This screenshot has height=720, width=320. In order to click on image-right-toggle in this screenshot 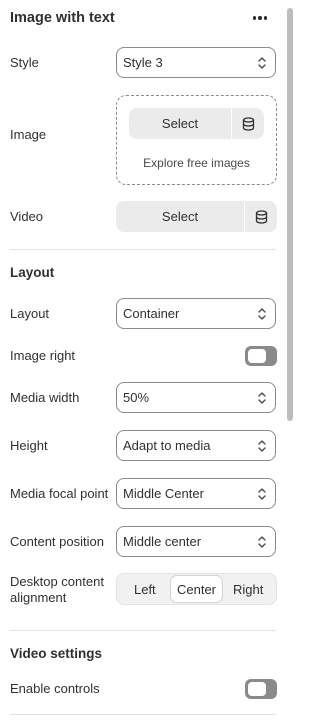, I will do `click(261, 356)`.